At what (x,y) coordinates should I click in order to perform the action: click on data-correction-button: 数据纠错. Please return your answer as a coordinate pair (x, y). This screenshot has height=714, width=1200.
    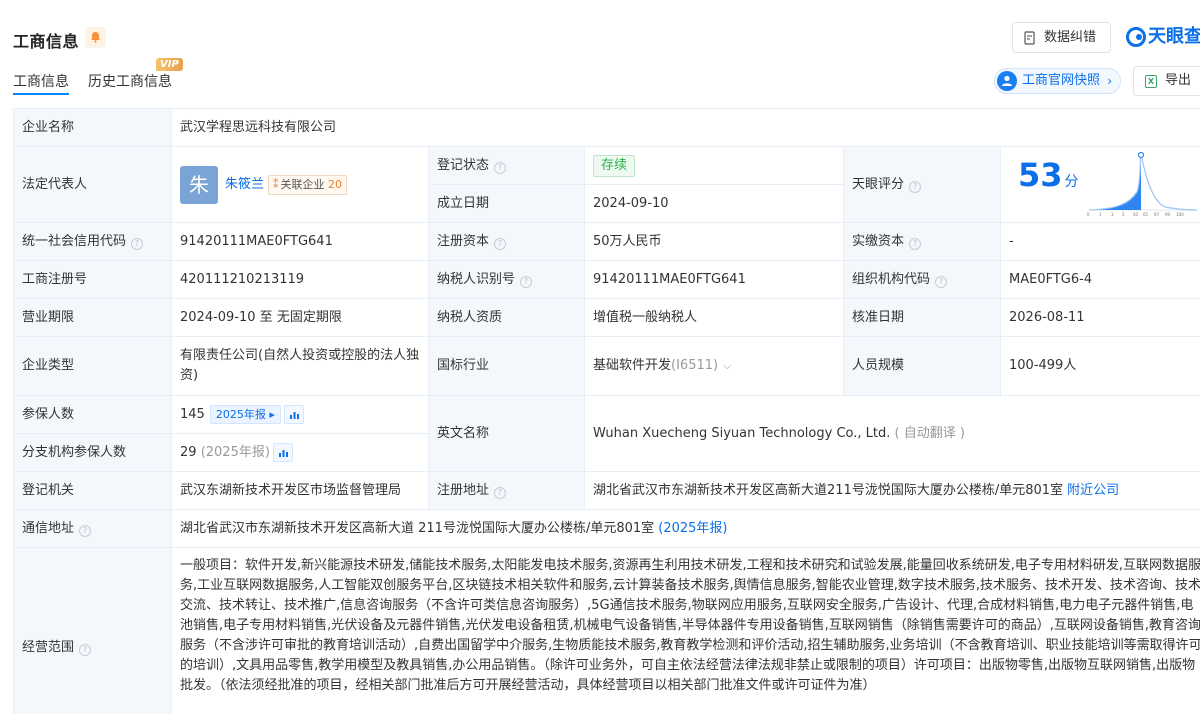
    Looking at the image, I should click on (1061, 37).